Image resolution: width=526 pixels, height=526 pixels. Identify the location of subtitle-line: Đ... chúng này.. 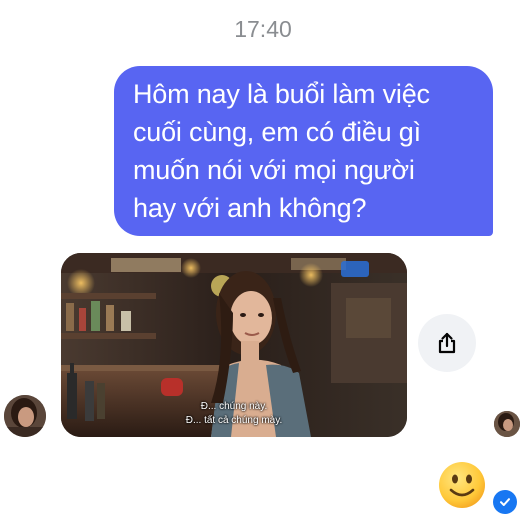
(234, 406).